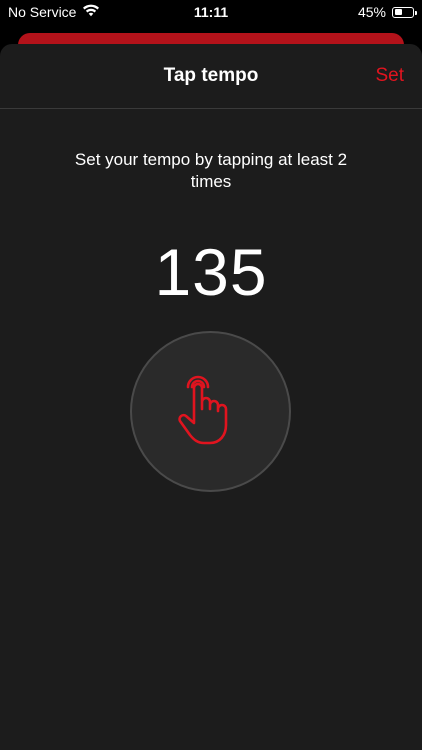 This screenshot has height=750, width=422. What do you see at coordinates (211, 272) in the screenshot?
I see `bpm-value: 135` at bounding box center [211, 272].